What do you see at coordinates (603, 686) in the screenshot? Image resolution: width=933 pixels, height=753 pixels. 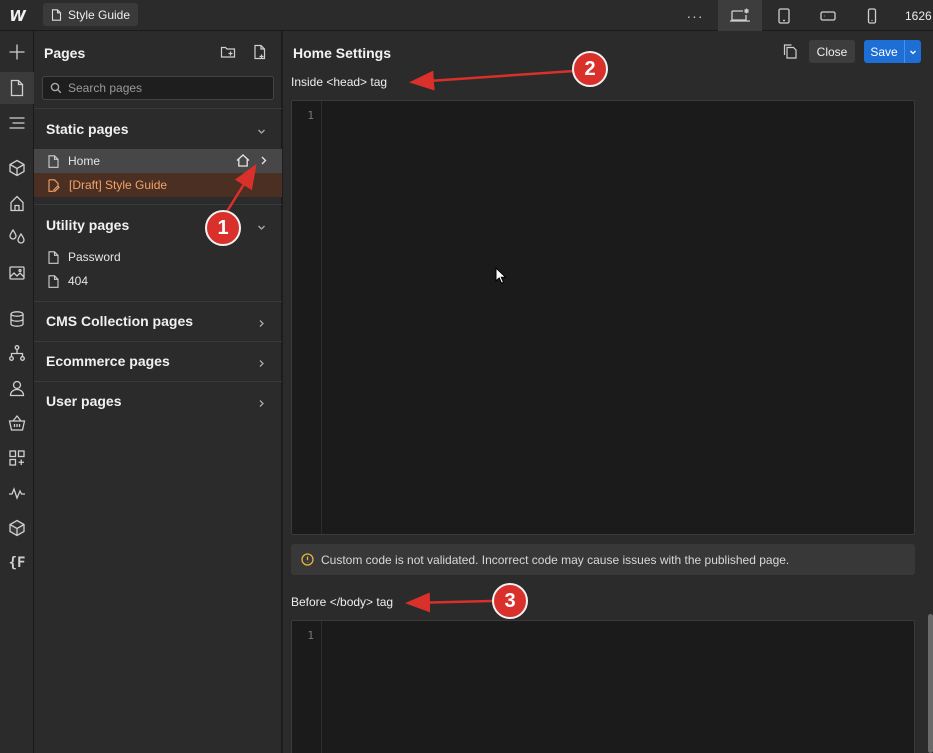 I see `body-code-editor: 1` at bounding box center [603, 686].